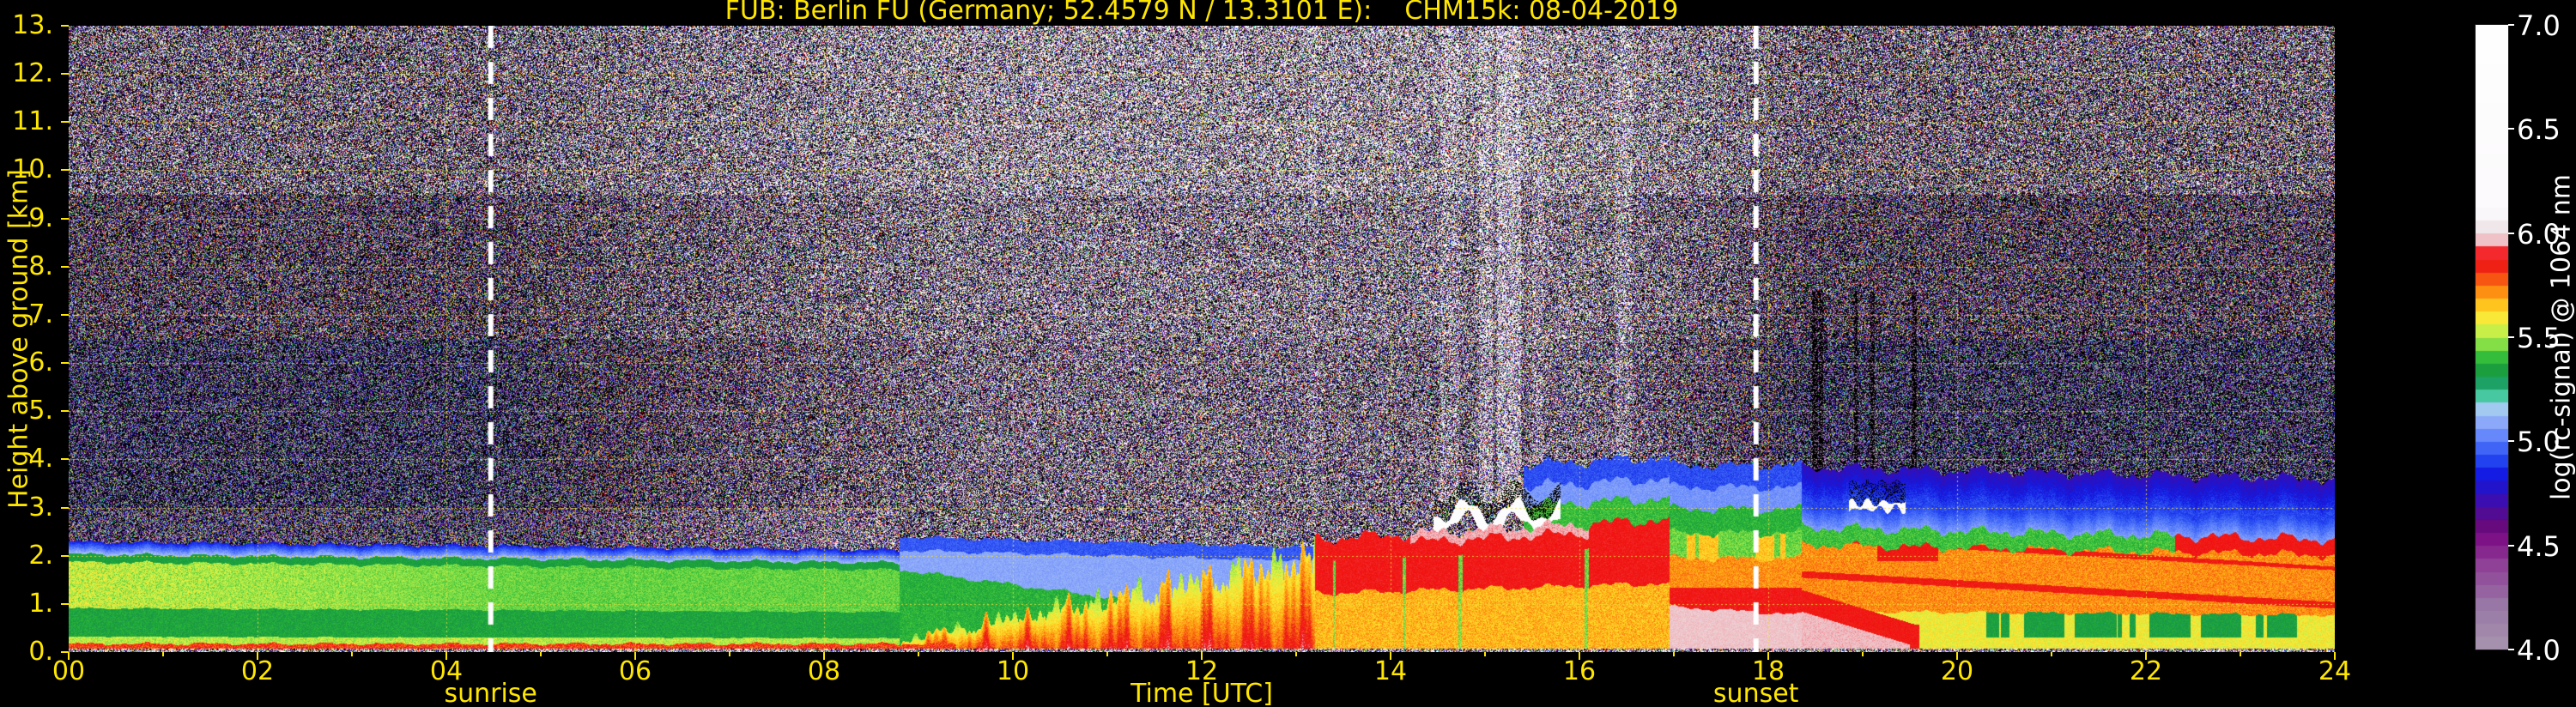 Image resolution: width=2576 pixels, height=707 pixels. I want to click on y-tick-label: 3., so click(40, 508).